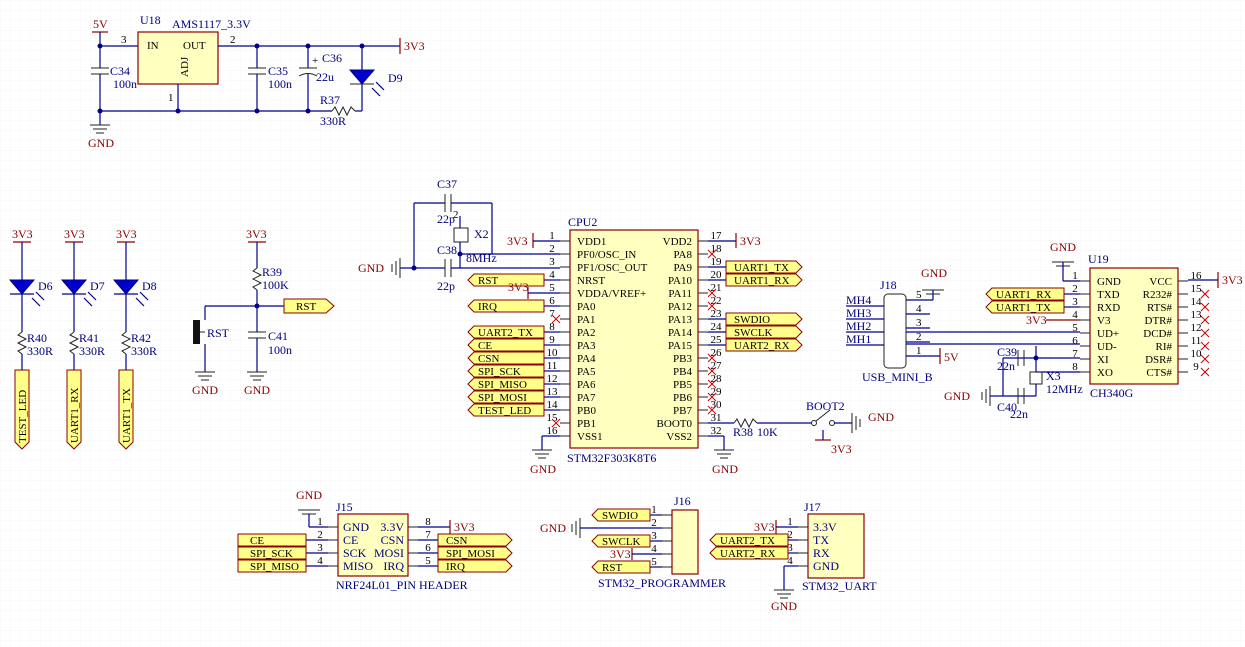 Image resolution: width=1245 pixels, height=647 pixels. What do you see at coordinates (677, 242) in the screenshot?
I see `cpu-pin-name: VDD2` at bounding box center [677, 242].